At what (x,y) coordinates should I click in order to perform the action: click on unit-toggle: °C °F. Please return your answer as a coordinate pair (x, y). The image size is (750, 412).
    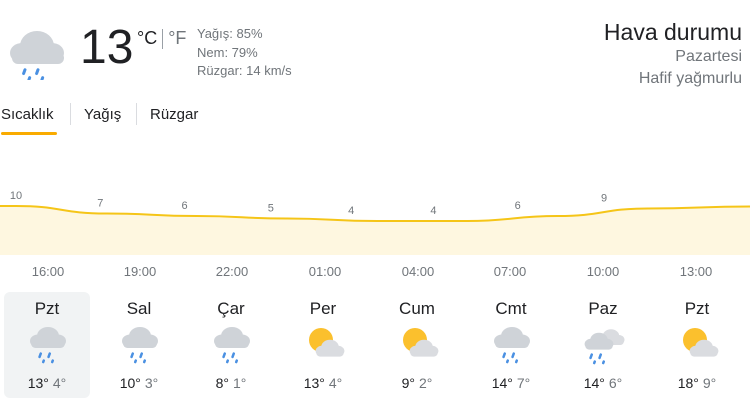
    Looking at the image, I should click on (161, 39).